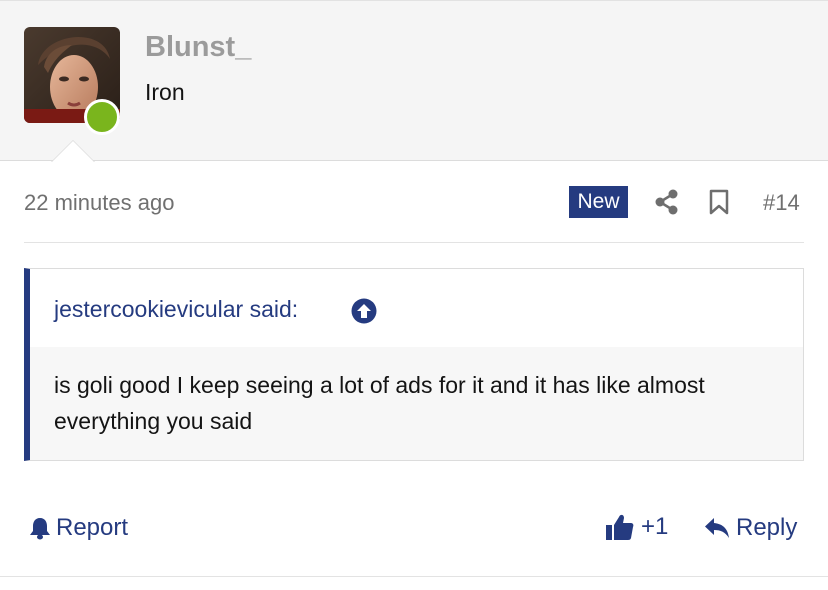 This screenshot has width=828, height=590. What do you see at coordinates (73, 151) in the screenshot?
I see `header-pointer` at bounding box center [73, 151].